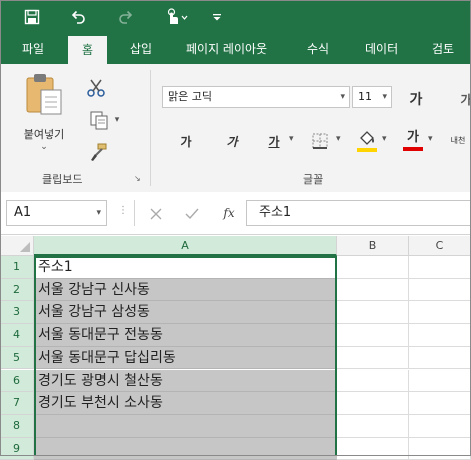 The height and width of the screenshot is (460, 471). Describe the element at coordinates (192, 214) in the screenshot. I see `confirm-entry-icon` at that location.